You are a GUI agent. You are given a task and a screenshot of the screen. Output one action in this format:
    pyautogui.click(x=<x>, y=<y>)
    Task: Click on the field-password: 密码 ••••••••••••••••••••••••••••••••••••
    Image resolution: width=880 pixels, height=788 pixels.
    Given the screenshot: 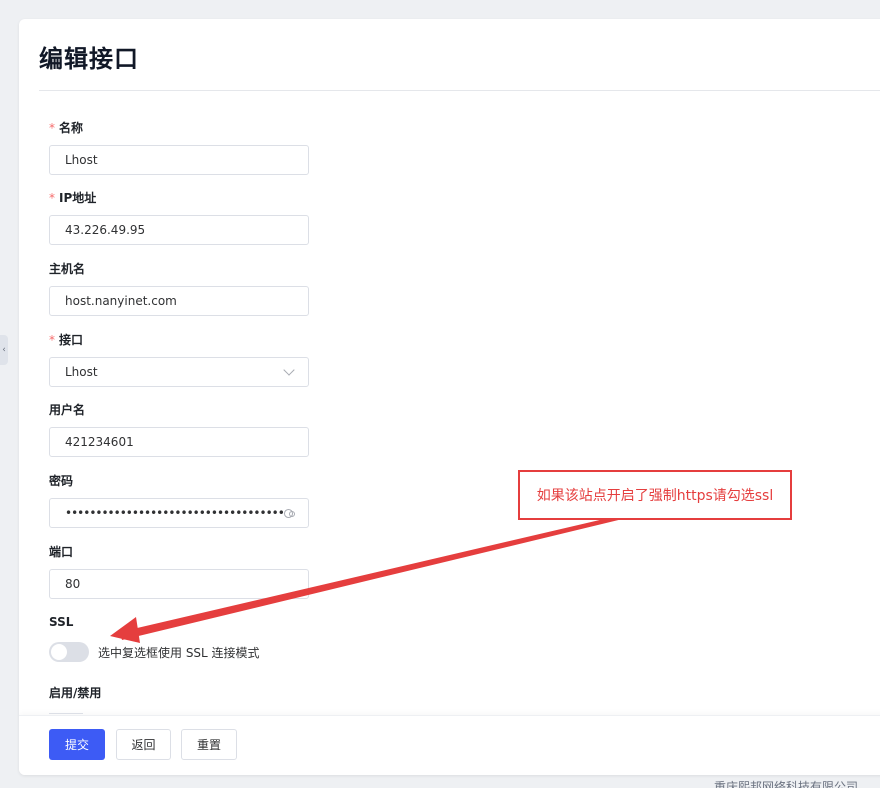 What is the action you would take?
    pyautogui.click(x=179, y=500)
    